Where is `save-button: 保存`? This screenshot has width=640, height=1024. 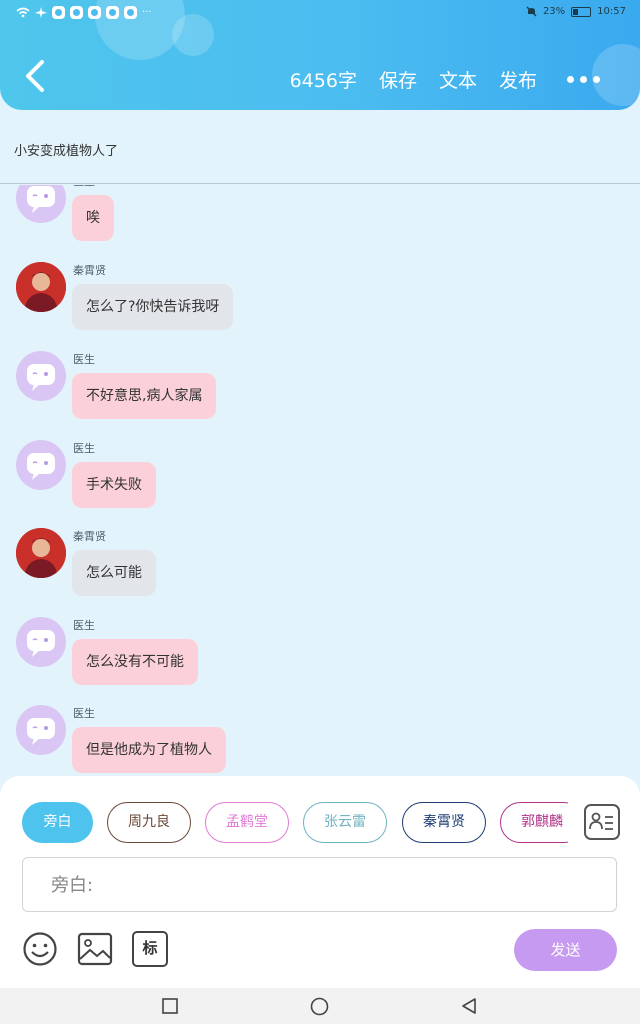 save-button: 保存 is located at coordinates (398, 79).